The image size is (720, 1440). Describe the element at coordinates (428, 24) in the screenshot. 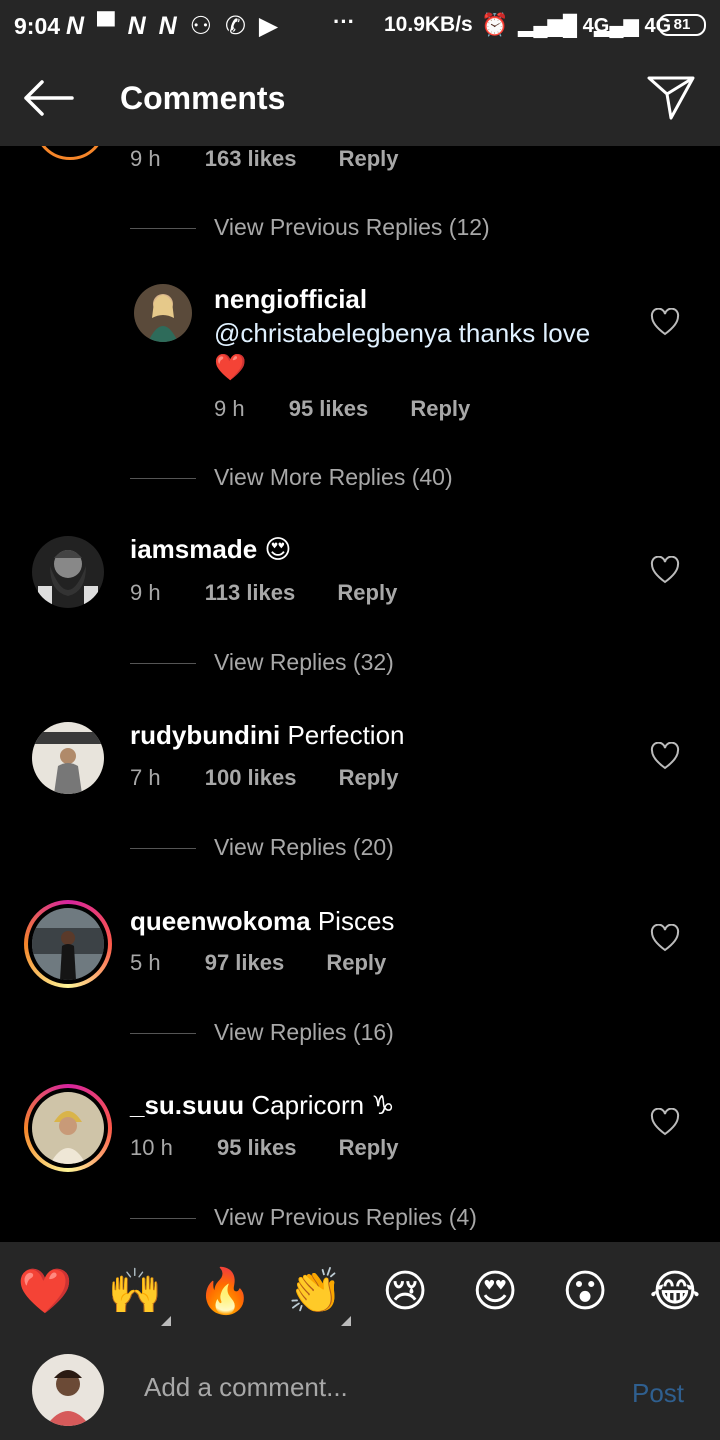

I see `network-speed: 10.9KB/s` at that location.